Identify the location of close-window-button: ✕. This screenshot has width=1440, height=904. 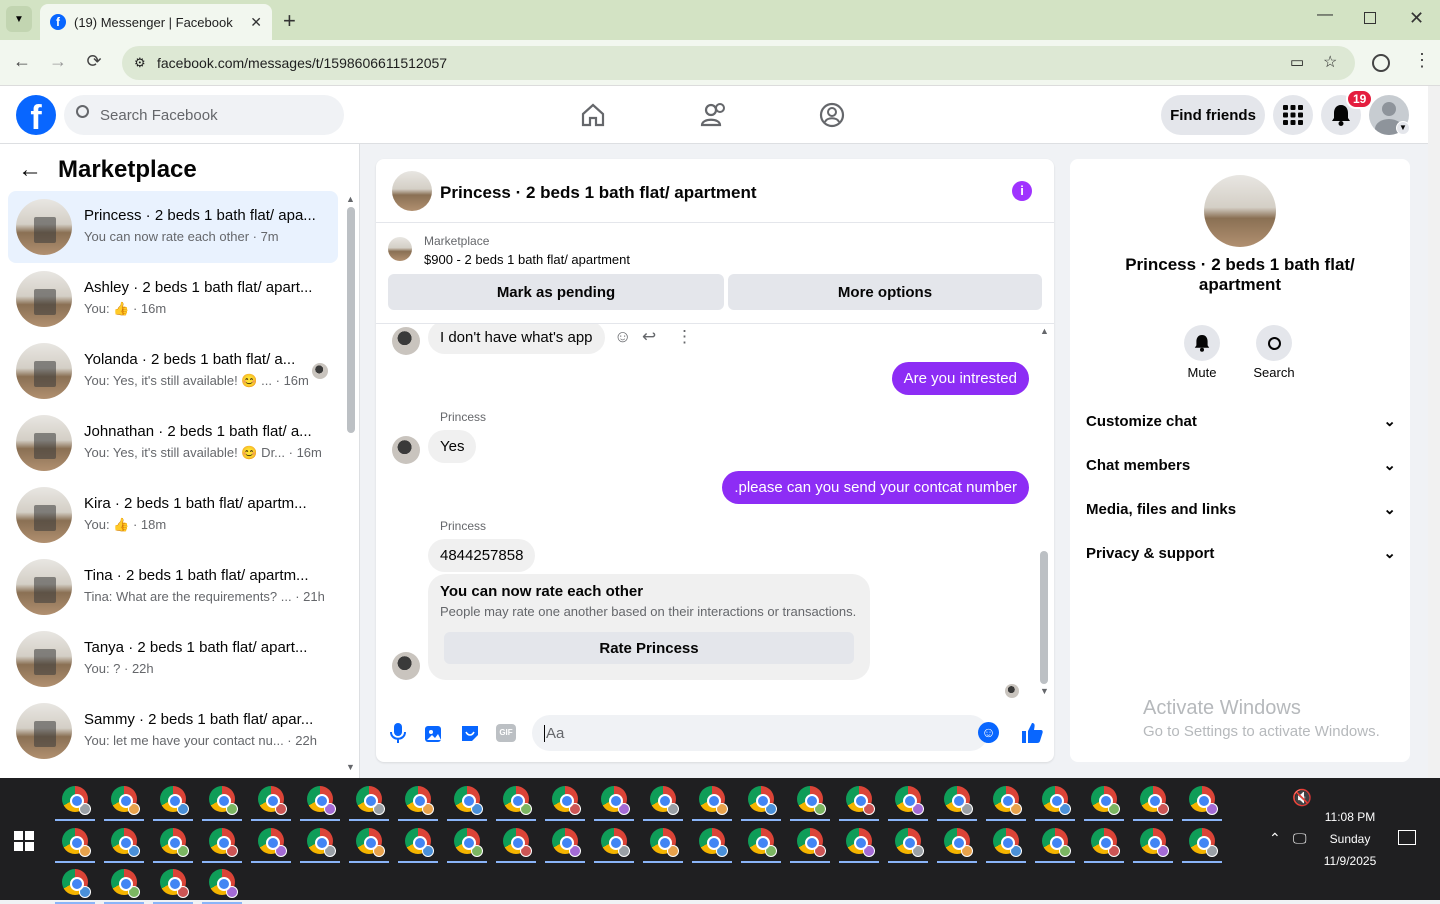
(1416, 18).